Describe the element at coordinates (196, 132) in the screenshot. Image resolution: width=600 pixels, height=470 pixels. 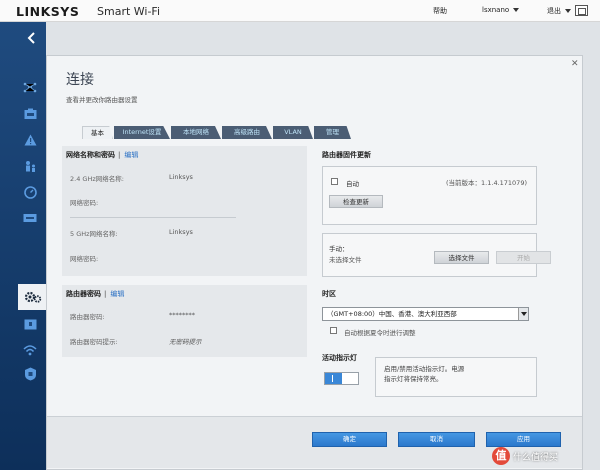
I see `tab-local-network: 本地网络` at that location.